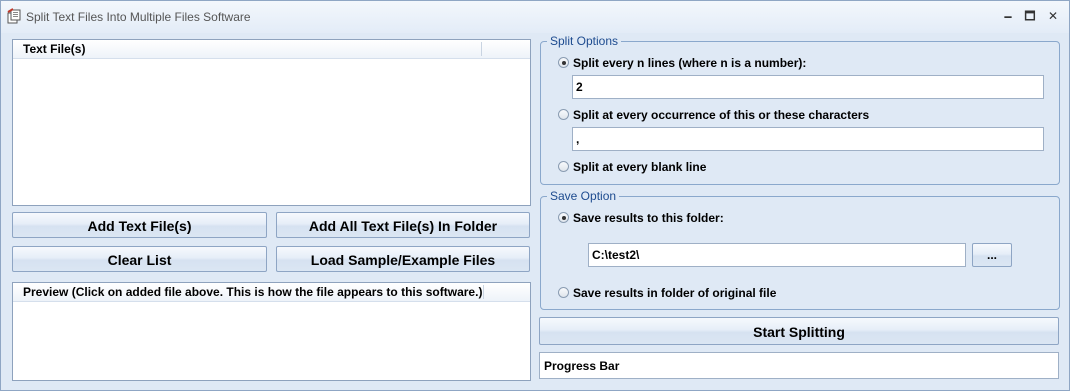  I want to click on save-to-folder-radio, so click(563, 217).